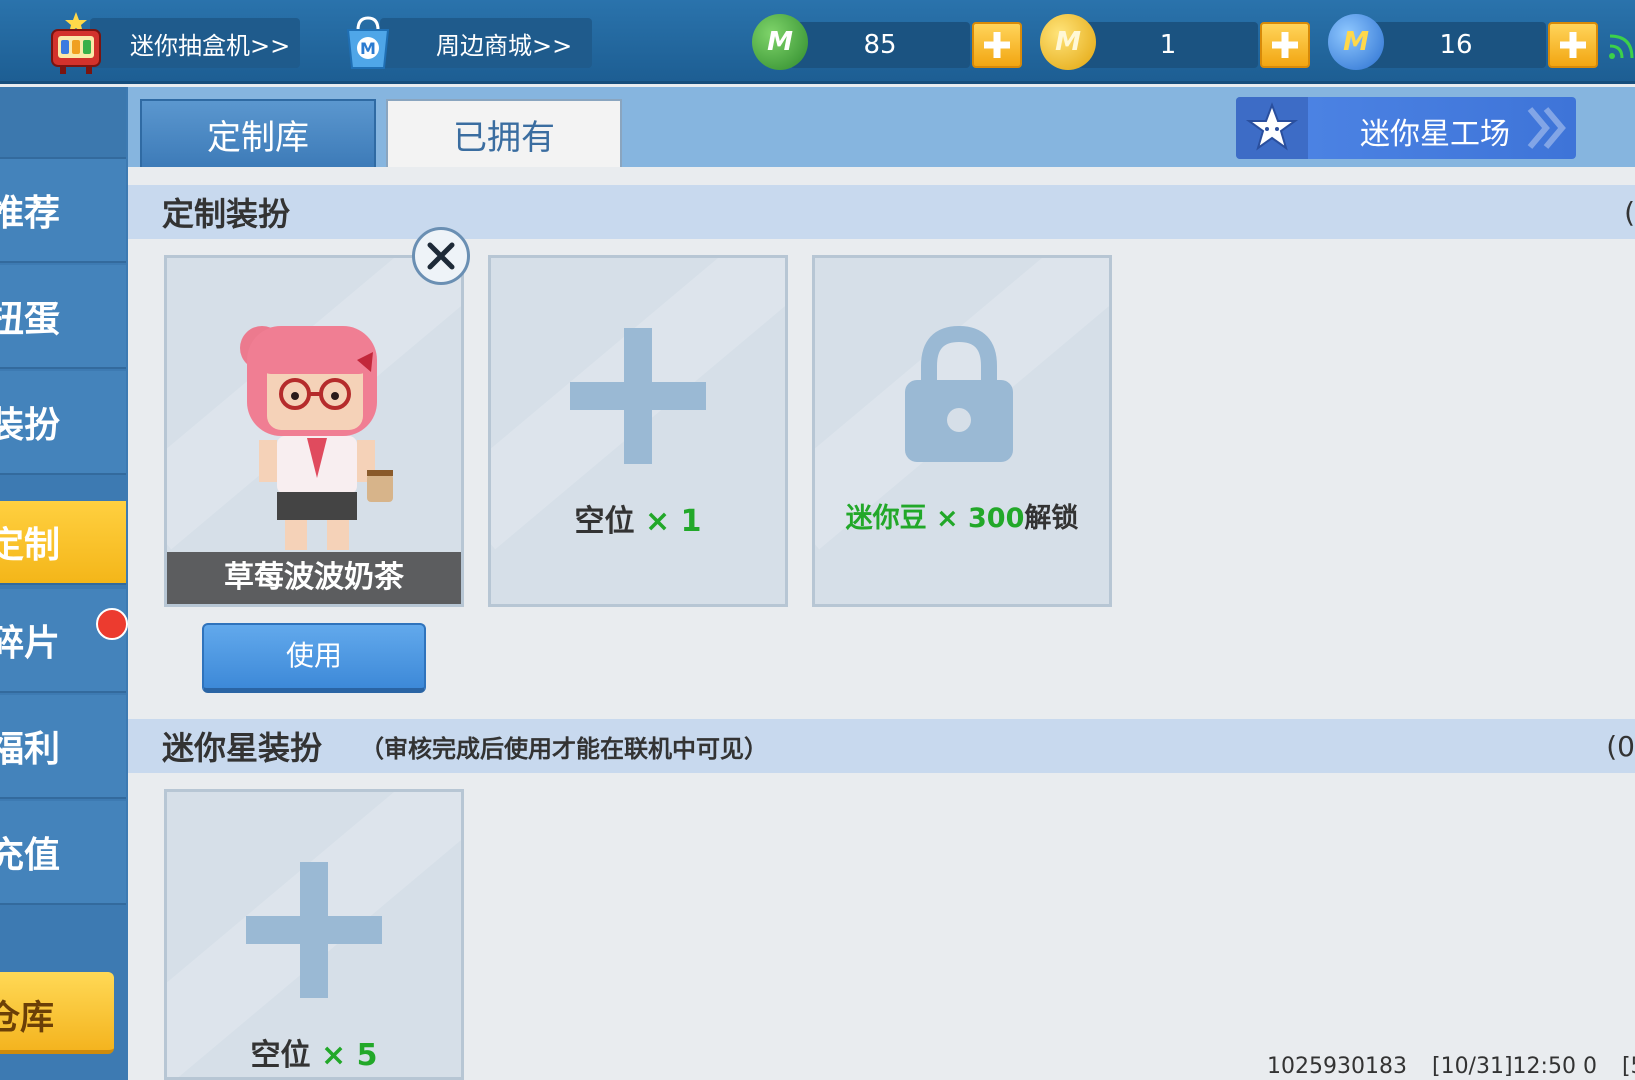 Image resolution: width=1635 pixels, height=1080 pixels. What do you see at coordinates (881, 127) in the screenshot?
I see `tabs-row: 定制库 已拥有 迷你星工场` at bounding box center [881, 127].